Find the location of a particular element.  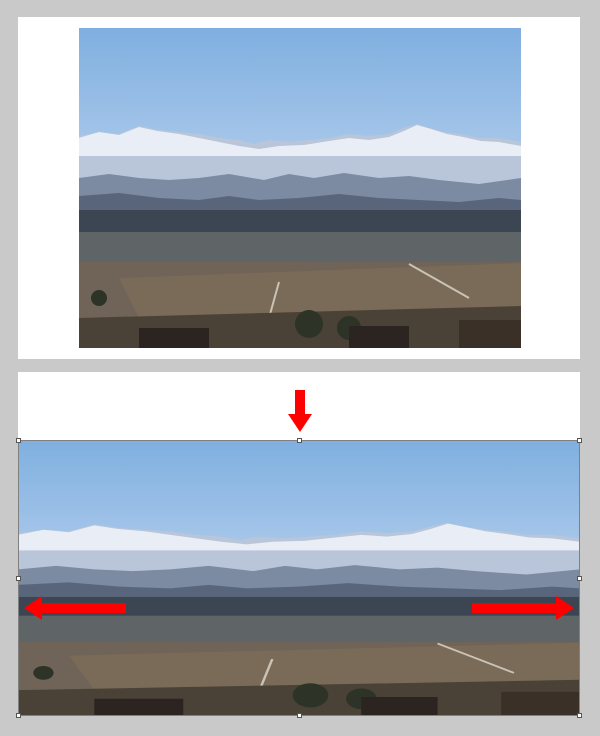

handle-bottom-right is located at coordinates (579, 715).